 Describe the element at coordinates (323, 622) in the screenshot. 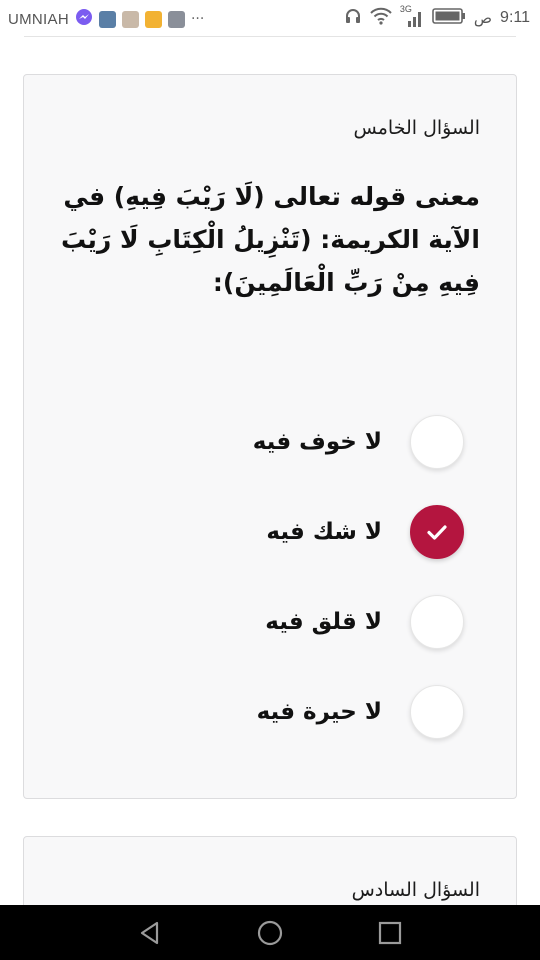

I see `answer-label: لا قلق فيه` at that location.